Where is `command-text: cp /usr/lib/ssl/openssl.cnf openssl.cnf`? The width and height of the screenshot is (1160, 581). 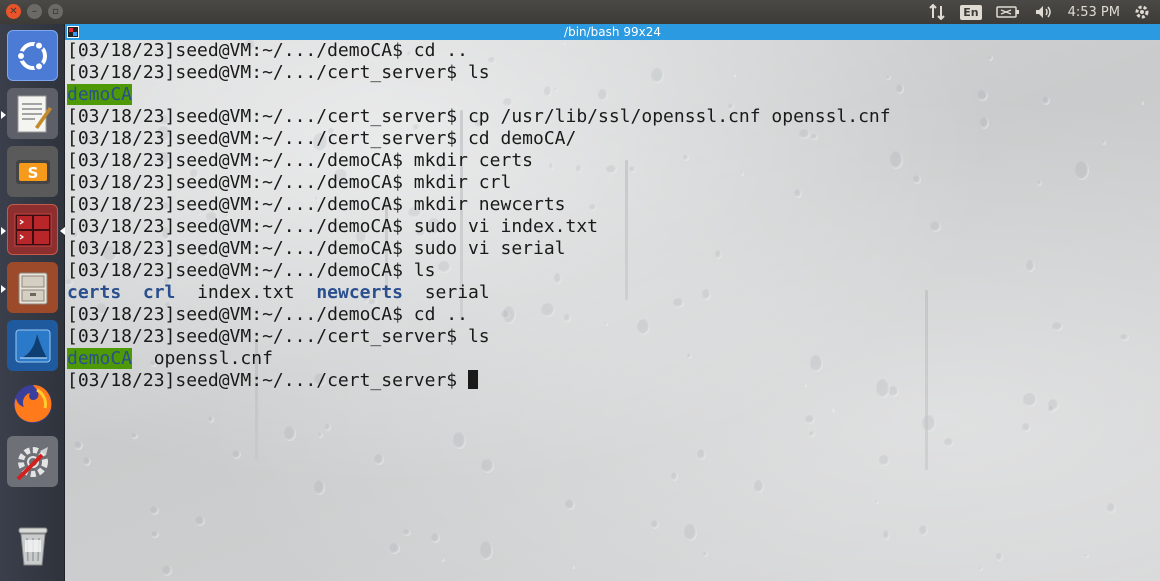
command-text: cp /usr/lib/ssl/openssl.cnf openssl.cnf is located at coordinates (679, 116).